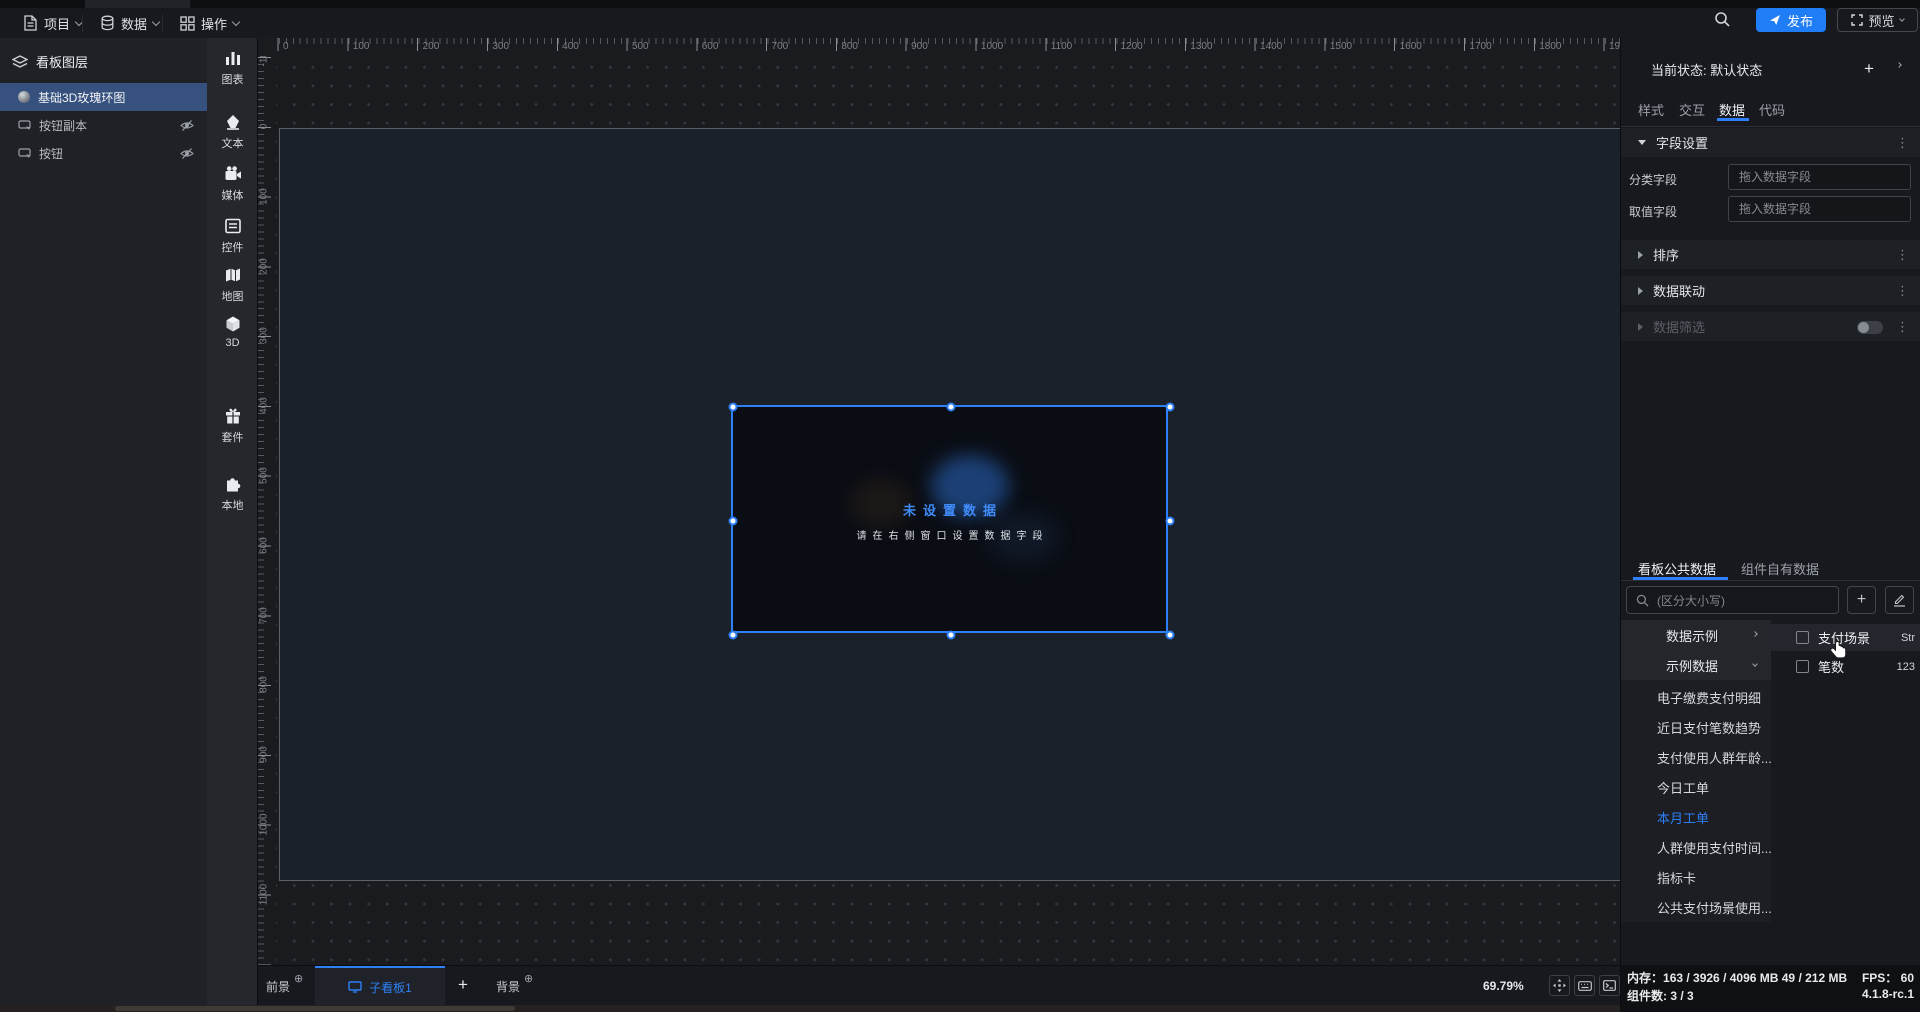 The width and height of the screenshot is (1920, 1012). What do you see at coordinates (1770, 326) in the screenshot?
I see `section-data-filter: 数据筛选` at bounding box center [1770, 326].